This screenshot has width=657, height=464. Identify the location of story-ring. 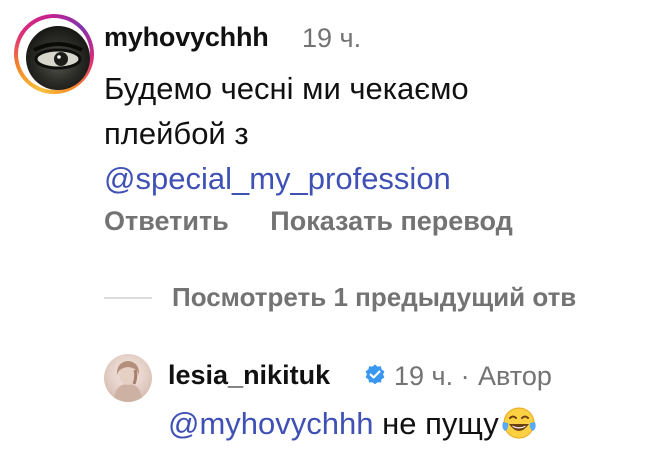
(54, 54).